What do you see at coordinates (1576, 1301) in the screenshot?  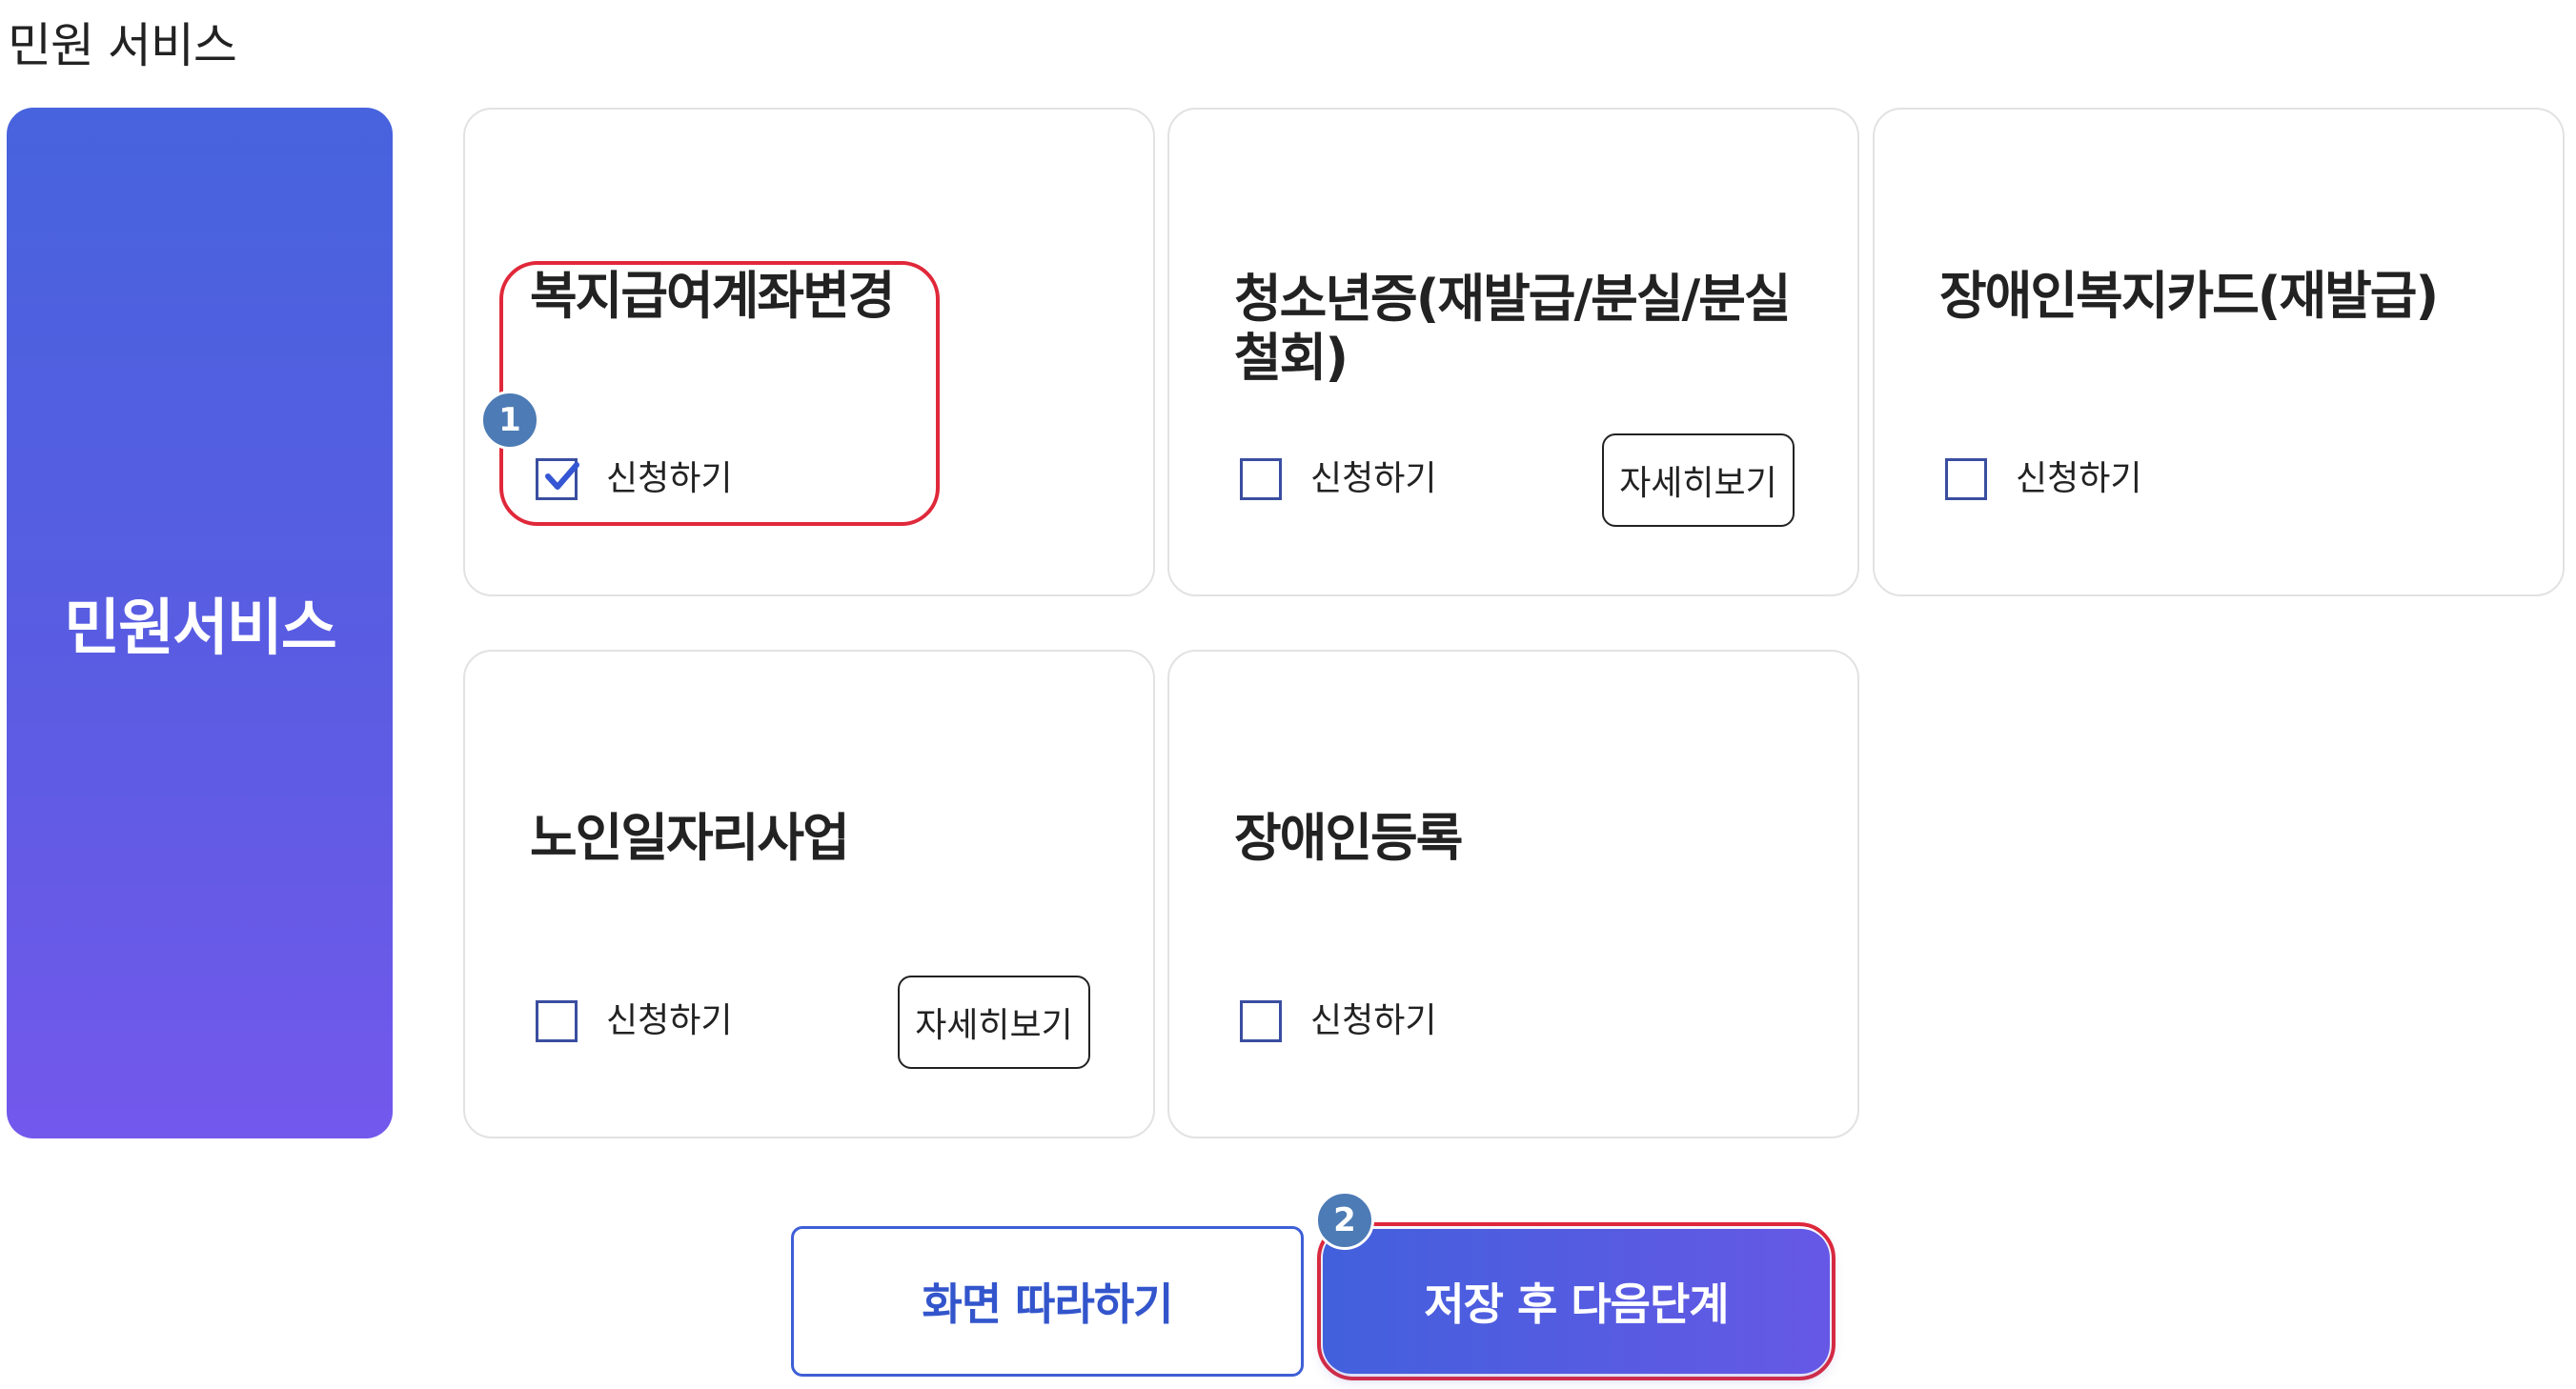 I see `save-next-button: 저장 후 다음단계` at bounding box center [1576, 1301].